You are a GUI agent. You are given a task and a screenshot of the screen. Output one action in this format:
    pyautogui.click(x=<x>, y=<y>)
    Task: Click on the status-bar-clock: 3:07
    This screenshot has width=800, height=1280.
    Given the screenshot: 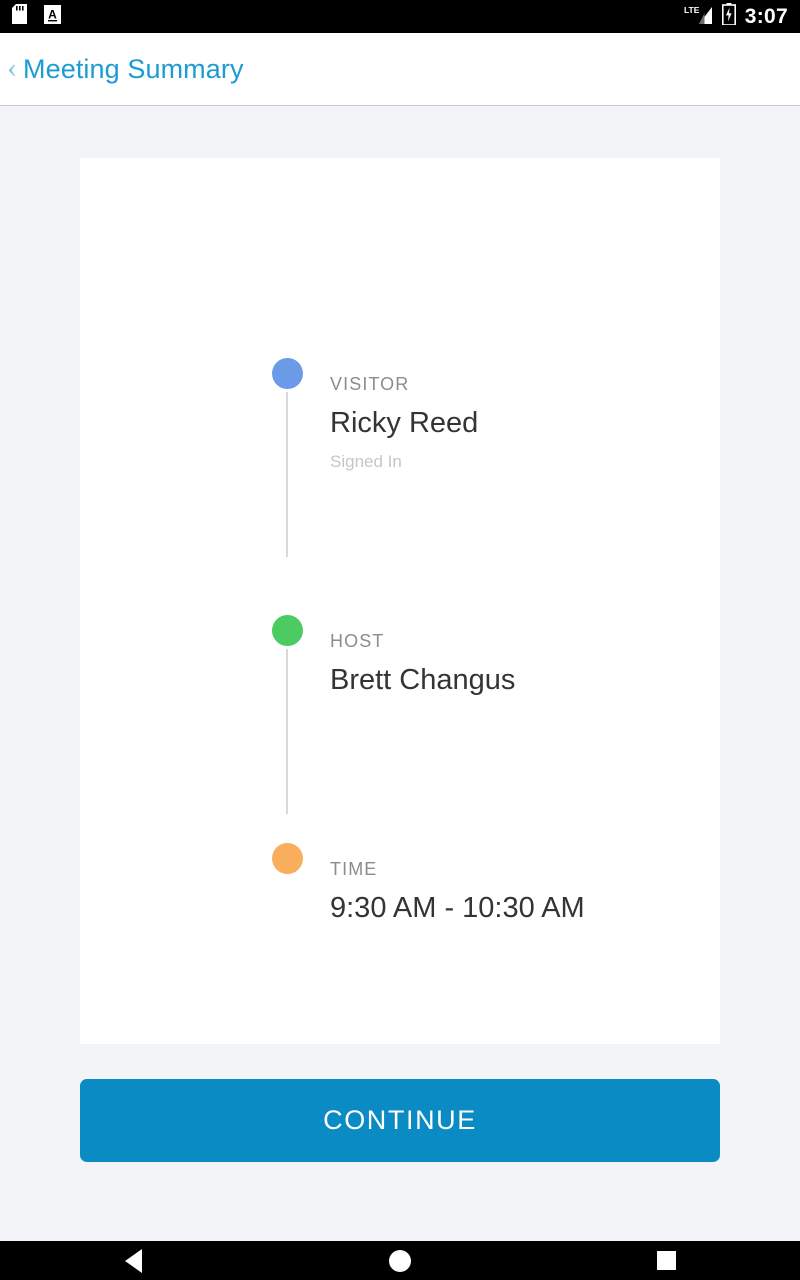 What is the action you would take?
    pyautogui.click(x=766, y=16)
    